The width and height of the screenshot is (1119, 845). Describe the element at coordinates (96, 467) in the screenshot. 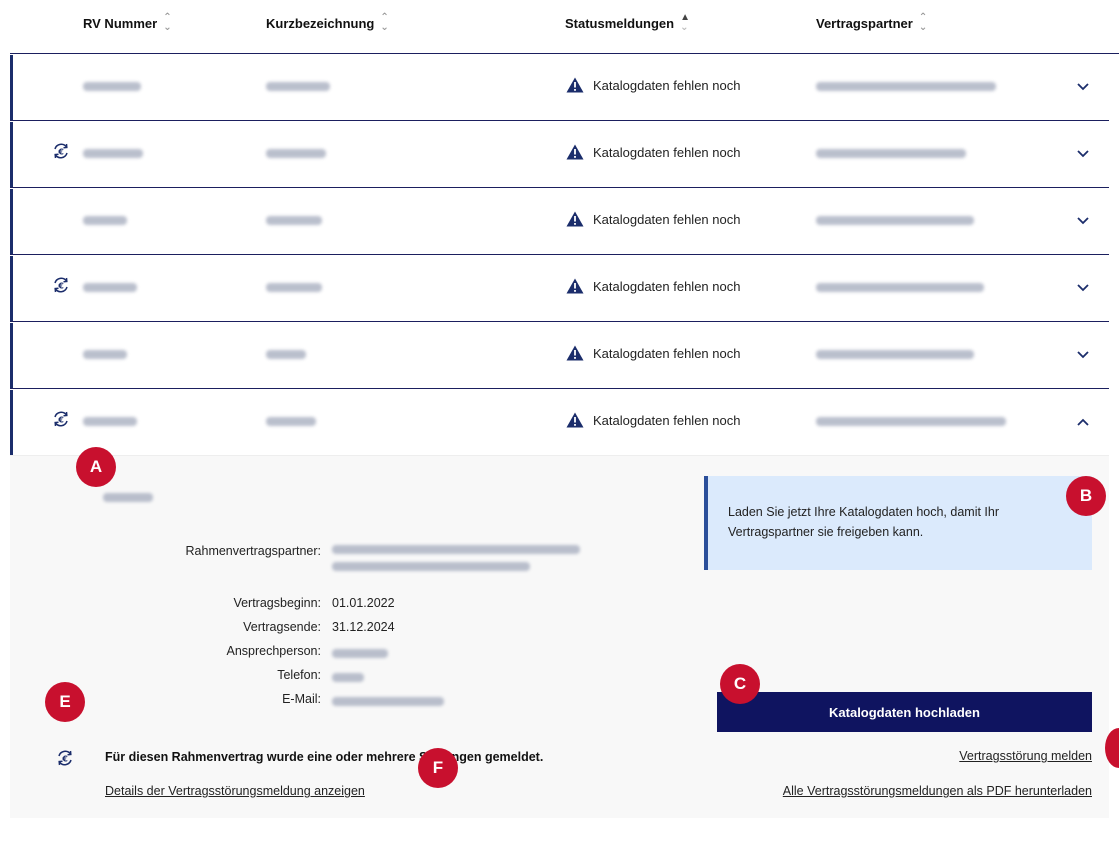

I see `annotation-badge-a: A` at that location.